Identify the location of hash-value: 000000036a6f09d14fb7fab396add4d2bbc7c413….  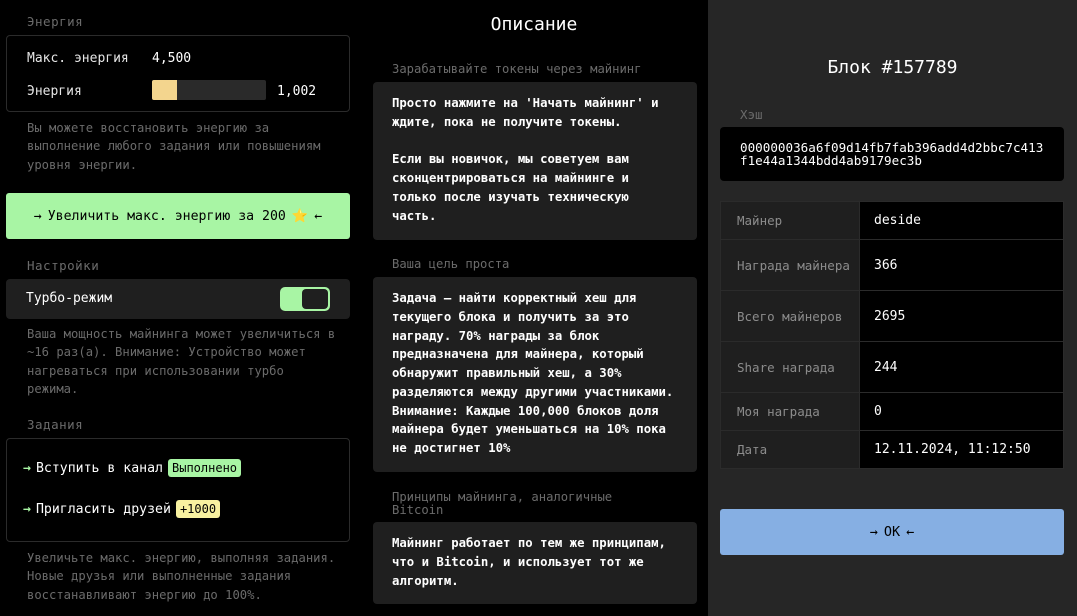
(892, 154).